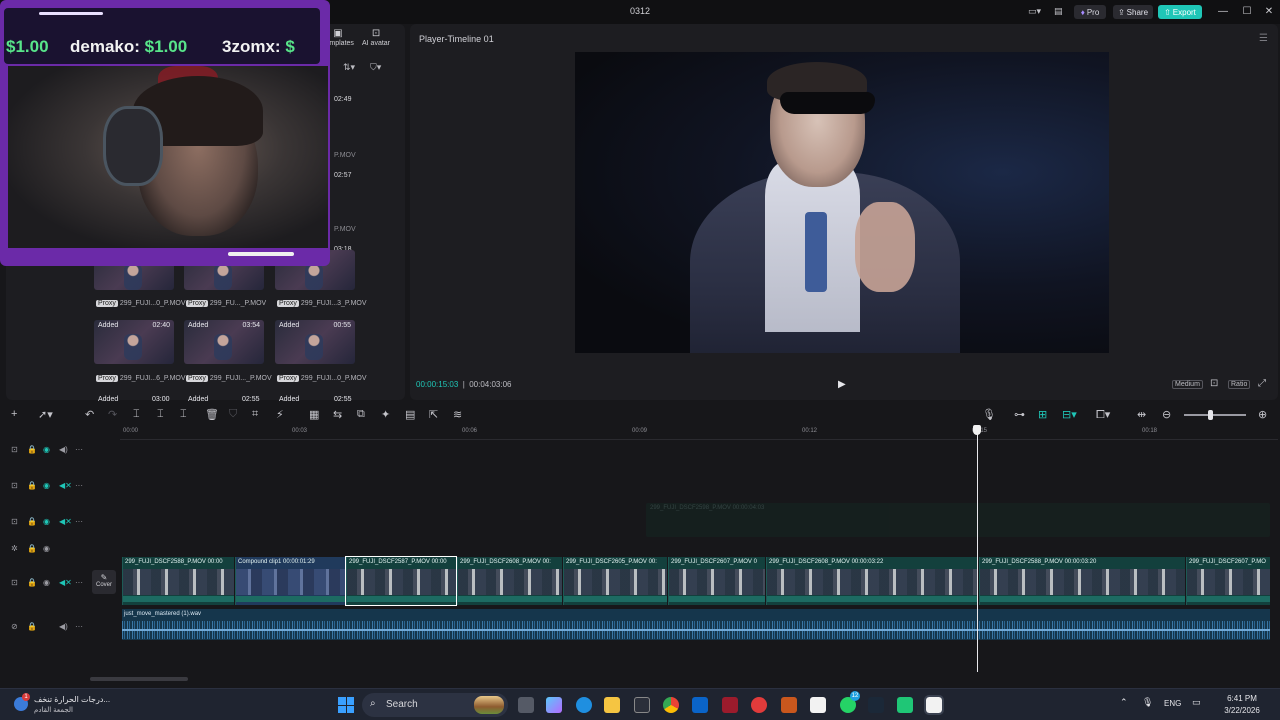 The image size is (1280, 720). Describe the element at coordinates (178, 581) in the screenshot. I see `video-clip: 299_FUJI_DSCF2588_P.MOV 00:00` at that location.